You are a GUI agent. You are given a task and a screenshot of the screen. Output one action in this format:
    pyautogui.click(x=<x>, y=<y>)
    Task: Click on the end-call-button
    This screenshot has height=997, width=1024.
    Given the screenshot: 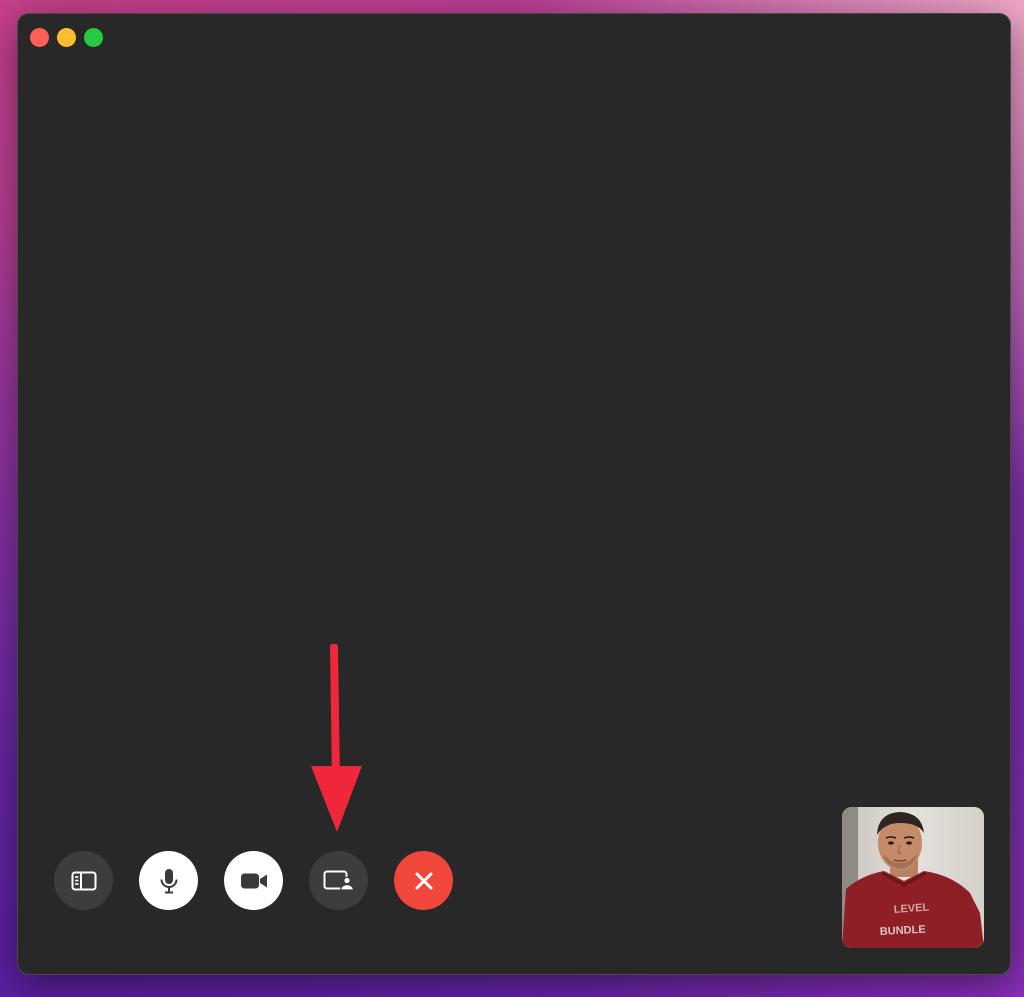 What is the action you would take?
    pyautogui.click(x=423, y=880)
    